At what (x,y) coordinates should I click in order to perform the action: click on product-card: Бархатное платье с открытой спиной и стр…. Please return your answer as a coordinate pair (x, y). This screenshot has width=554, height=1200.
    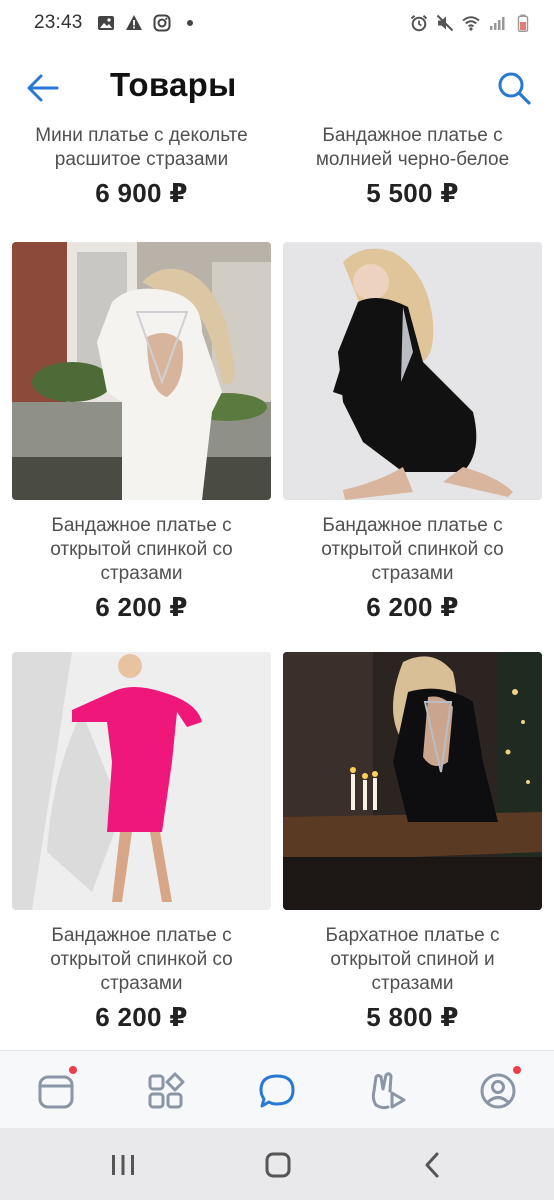
    Looking at the image, I should click on (412, 842).